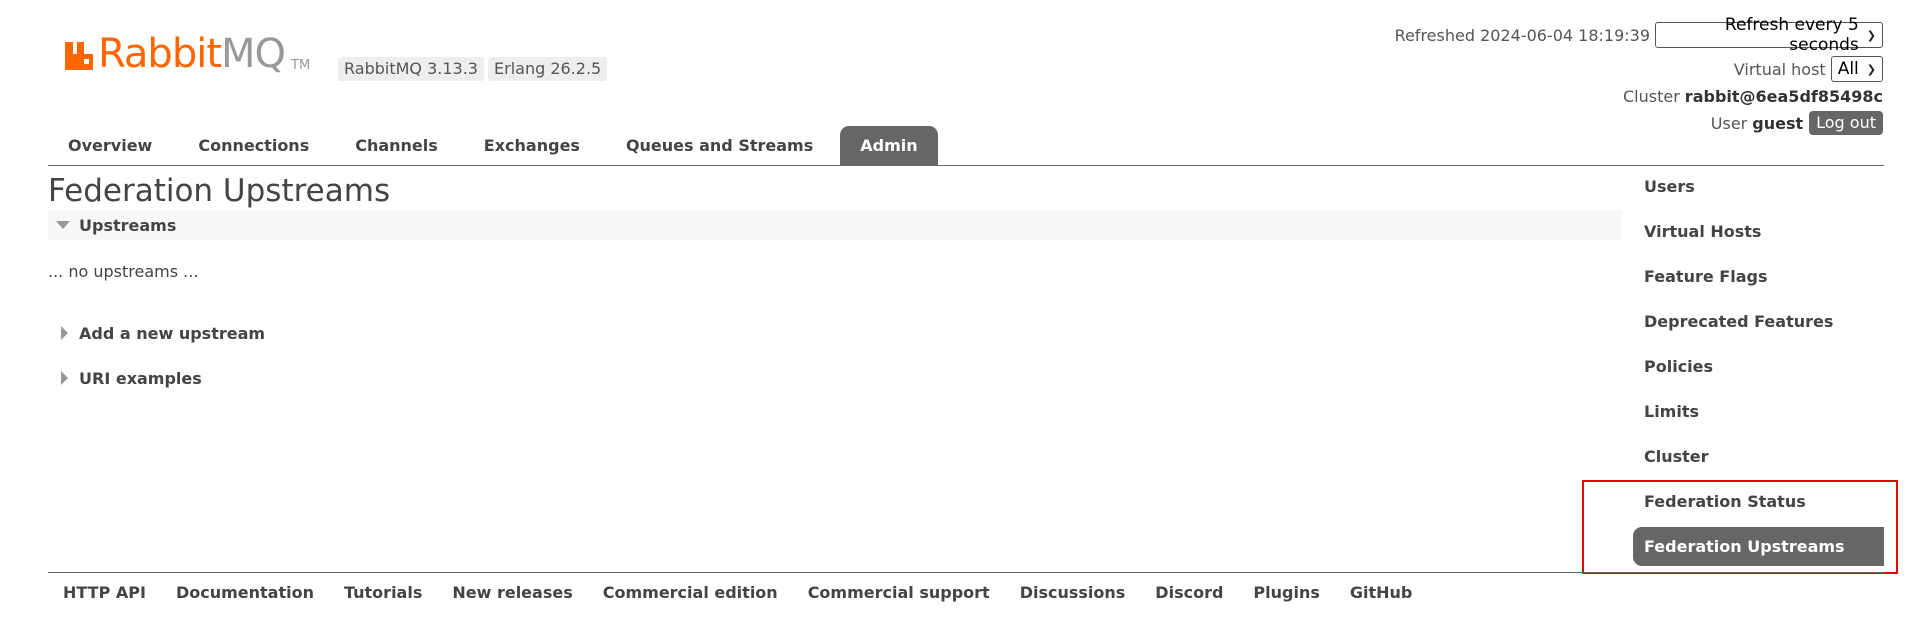 Image resolution: width=1920 pixels, height=634 pixels. I want to click on admin-menu-virtual-hosts: Virtual Hosts, so click(1758, 231).